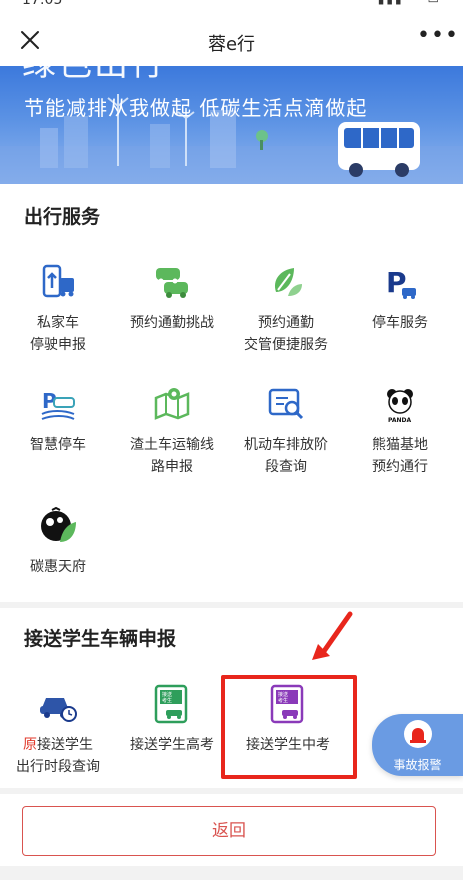 This screenshot has height=880, width=463. I want to click on carbon-panda-icon, so click(58, 524).